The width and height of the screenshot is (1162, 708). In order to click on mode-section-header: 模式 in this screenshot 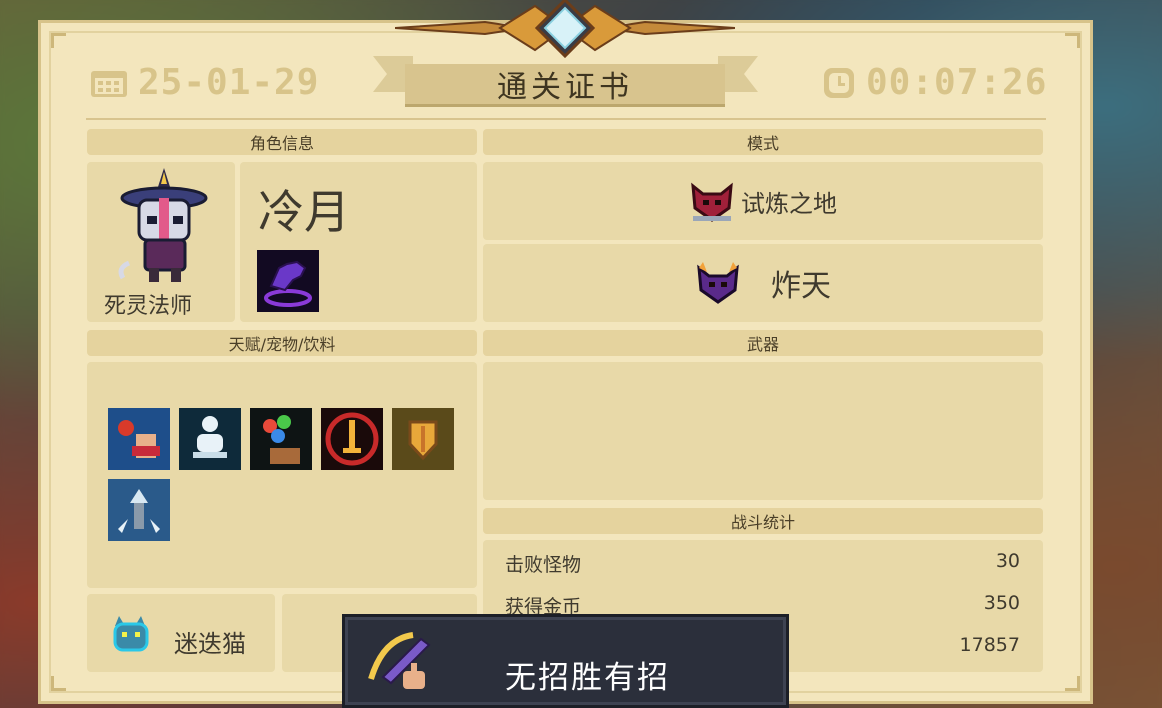, I will do `click(763, 142)`.